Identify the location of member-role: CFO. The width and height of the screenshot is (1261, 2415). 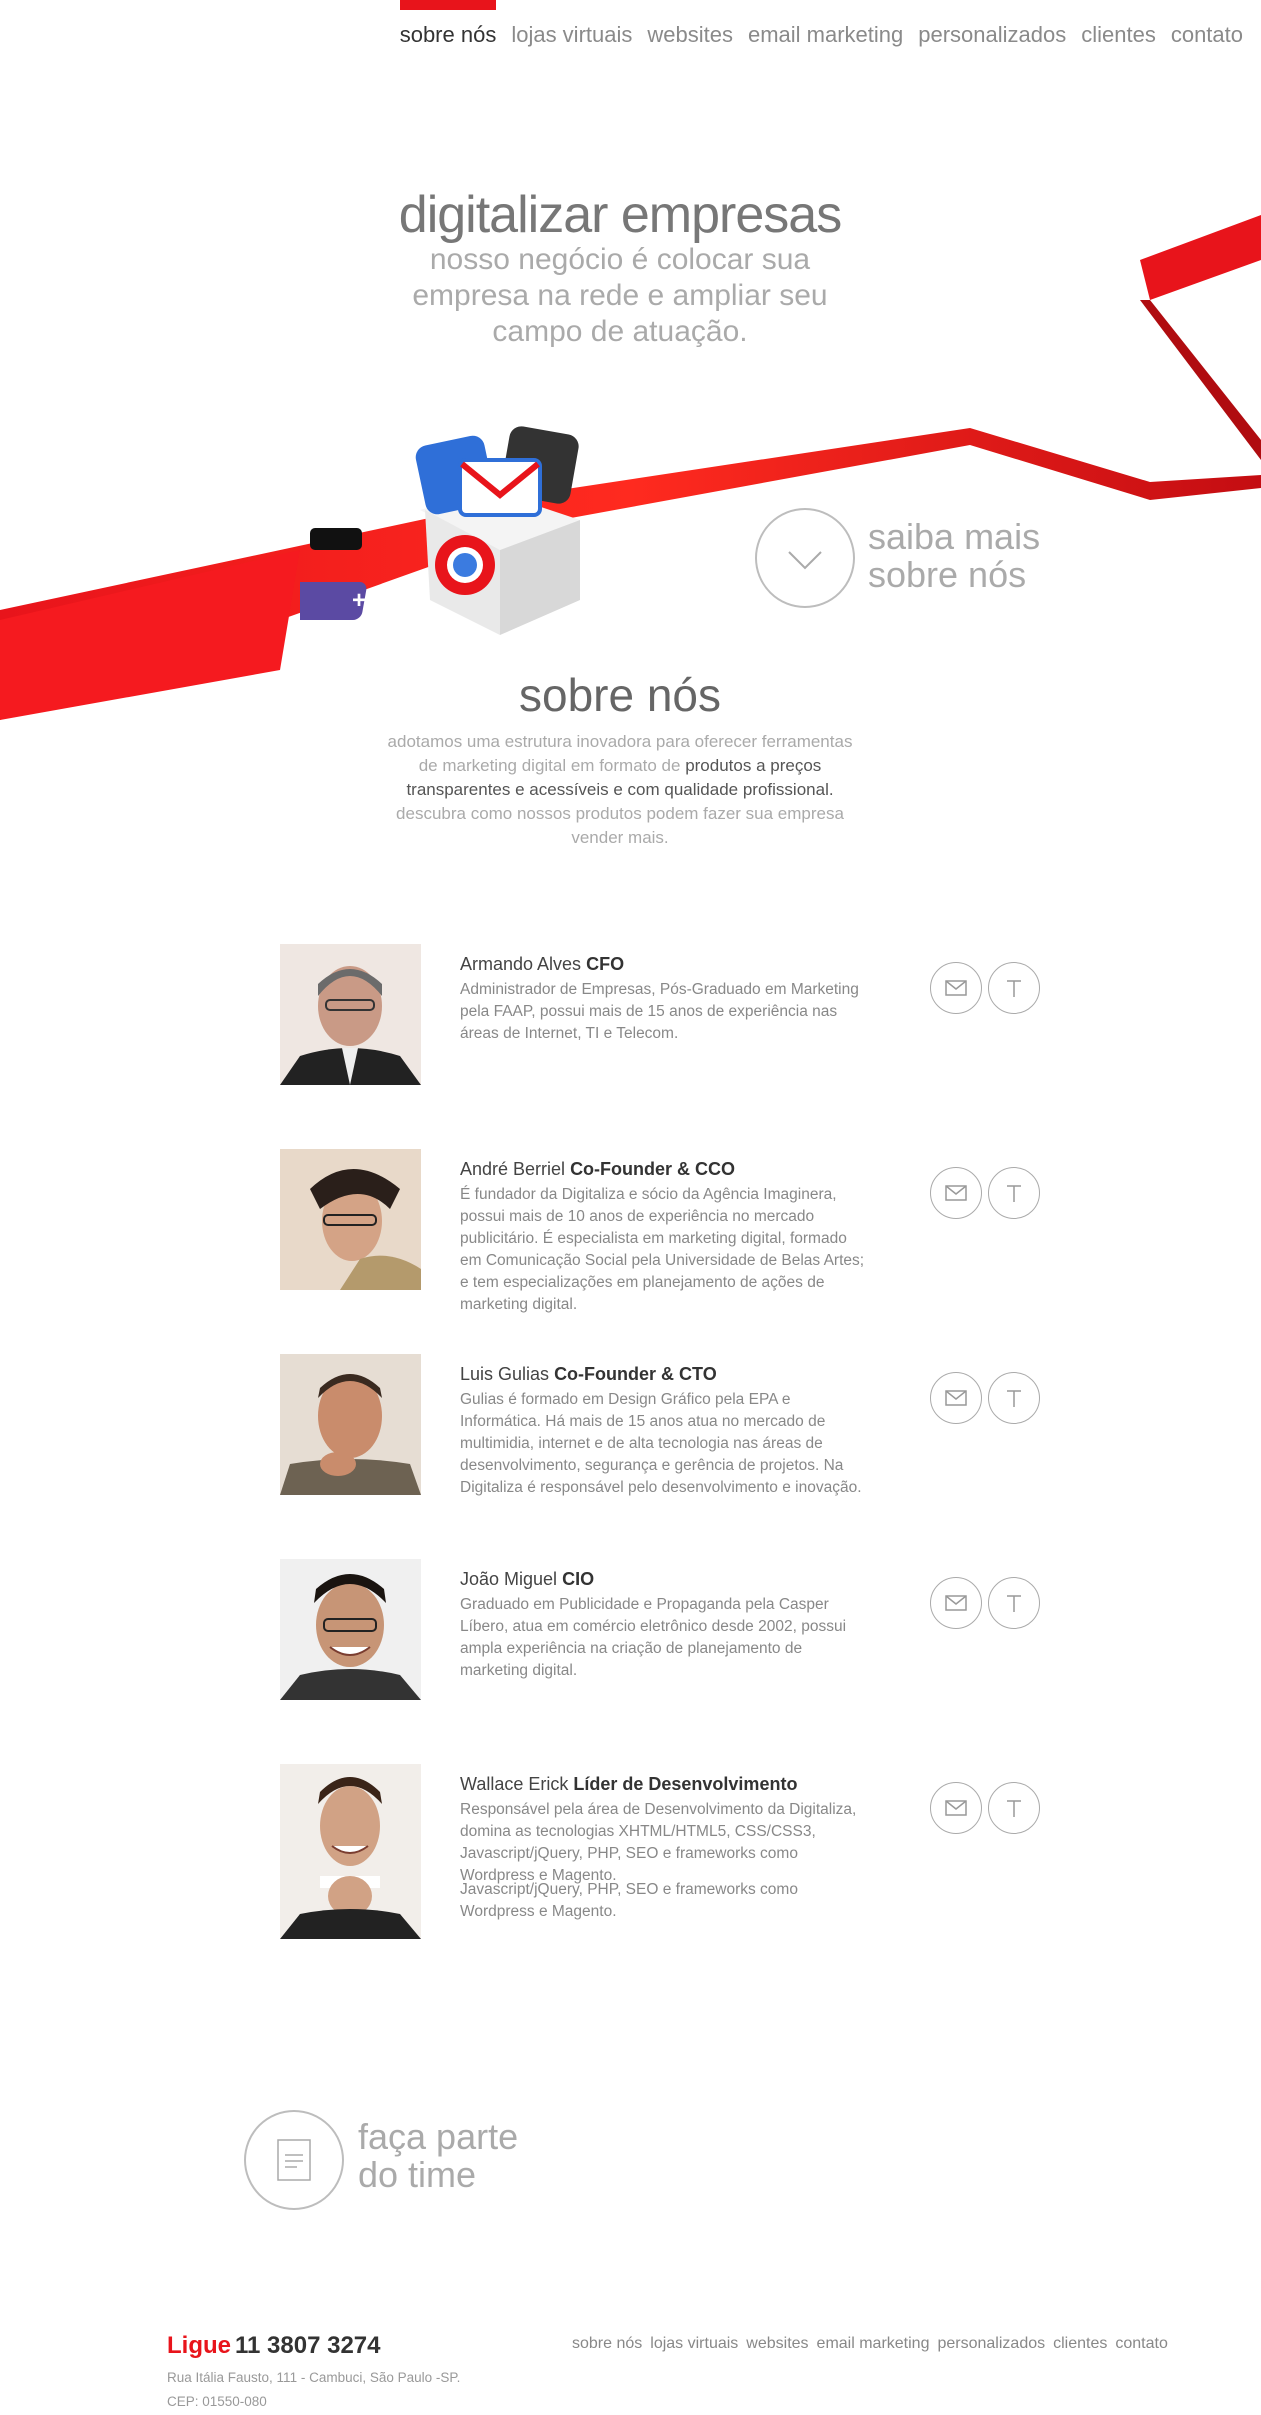
(605, 964).